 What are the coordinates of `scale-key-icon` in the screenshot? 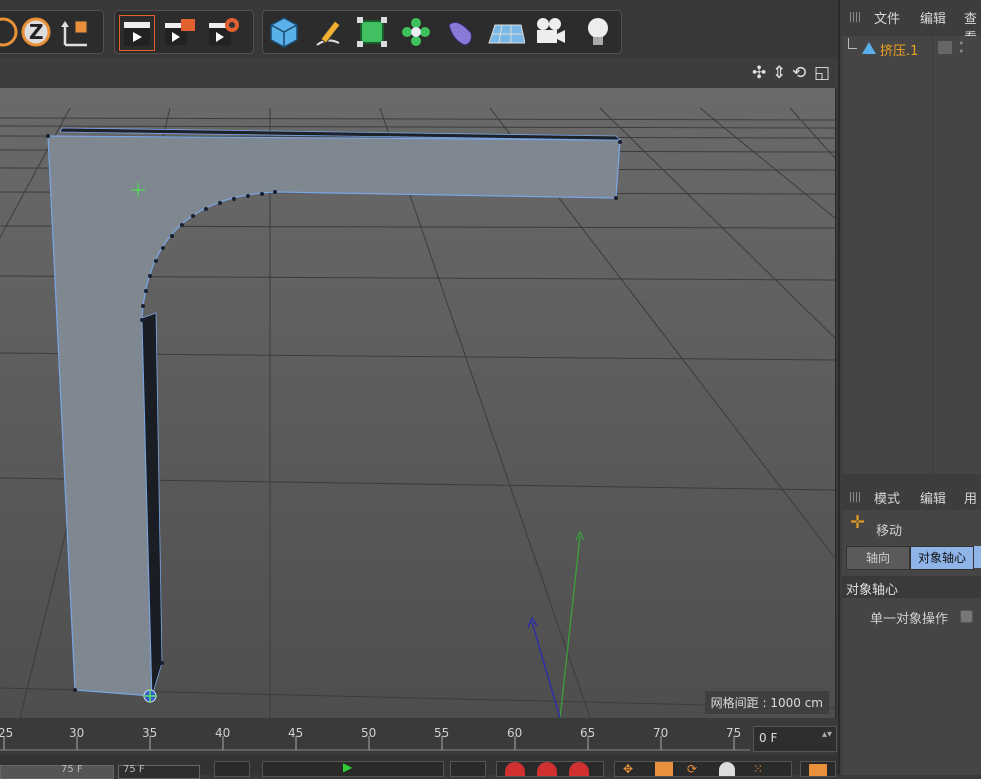 It's located at (664, 769).